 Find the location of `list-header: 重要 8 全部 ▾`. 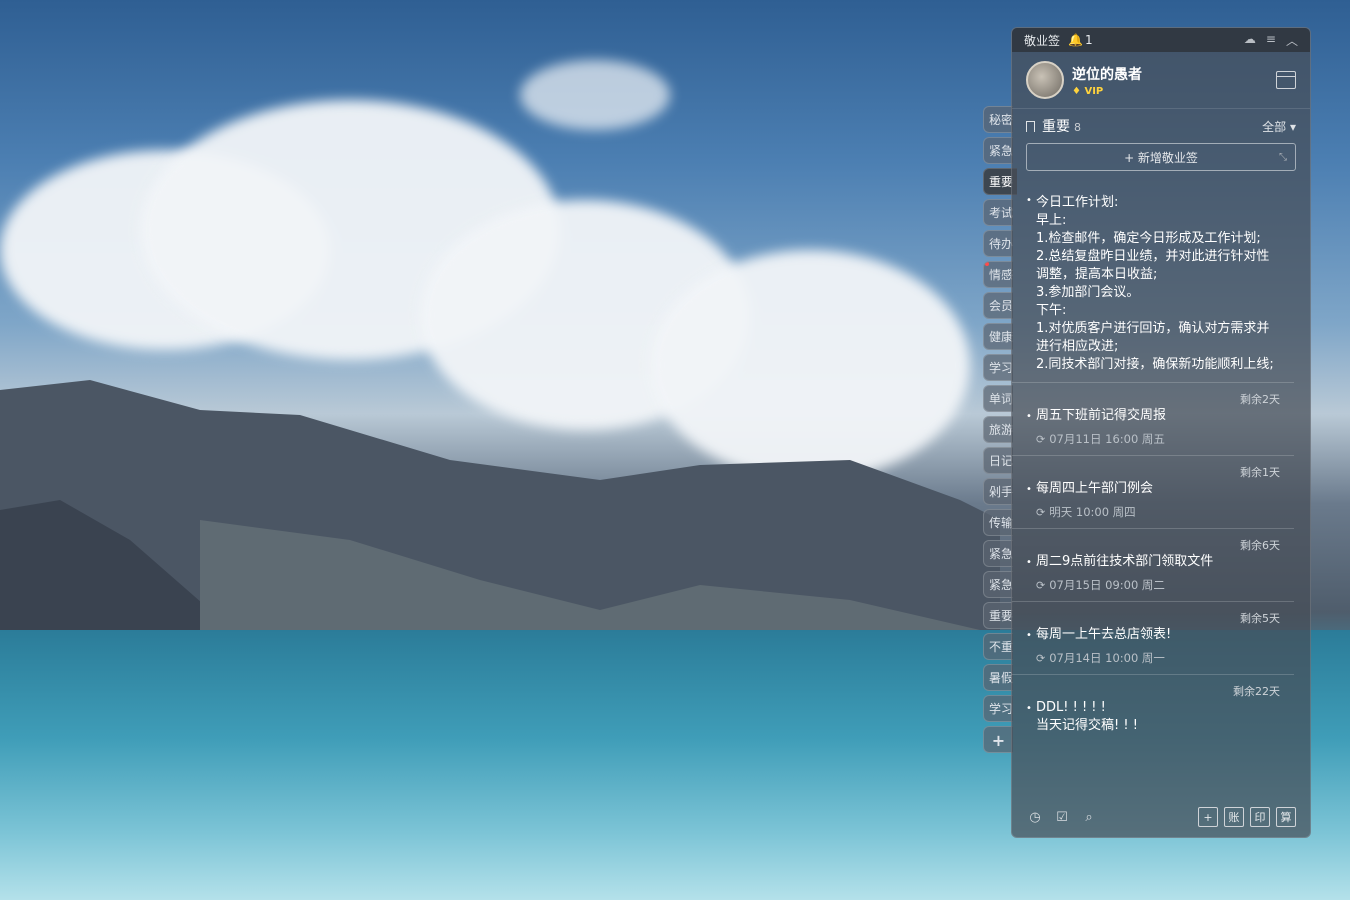

list-header: 重要 8 全部 ▾ is located at coordinates (1161, 126).